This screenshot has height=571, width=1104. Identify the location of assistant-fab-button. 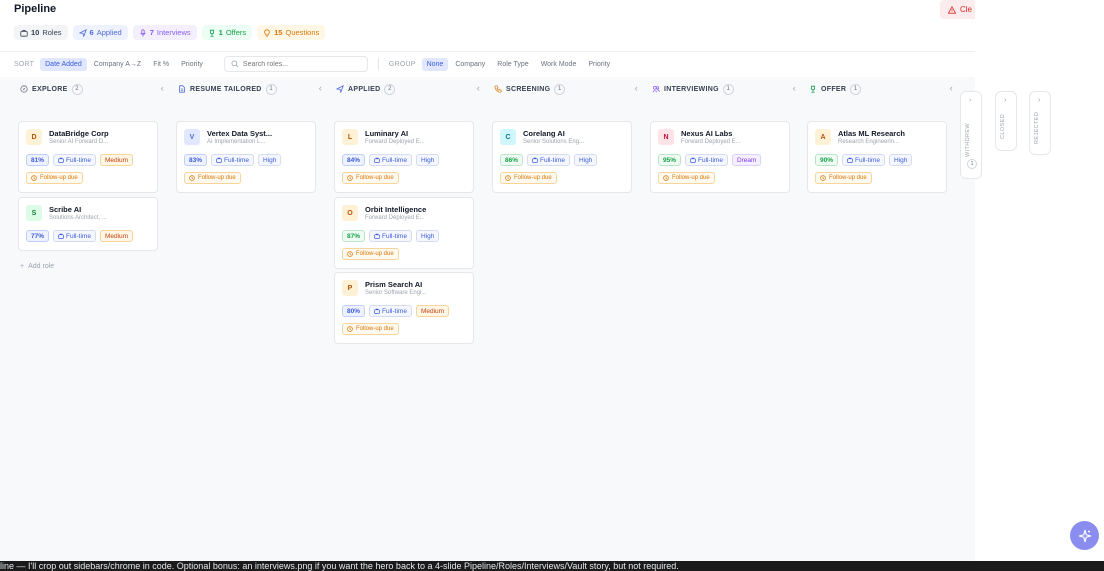
(1084, 535).